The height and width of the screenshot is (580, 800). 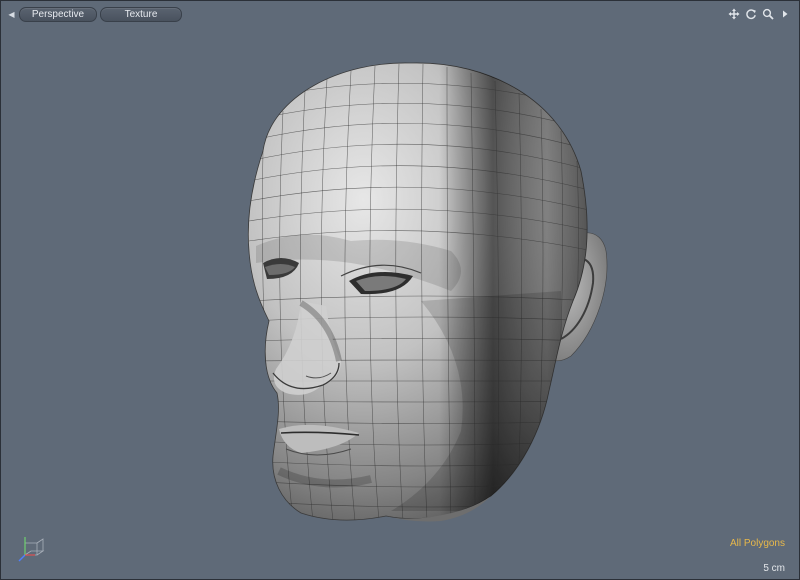 What do you see at coordinates (785, 14) in the screenshot?
I see `right-triangle-icon` at bounding box center [785, 14].